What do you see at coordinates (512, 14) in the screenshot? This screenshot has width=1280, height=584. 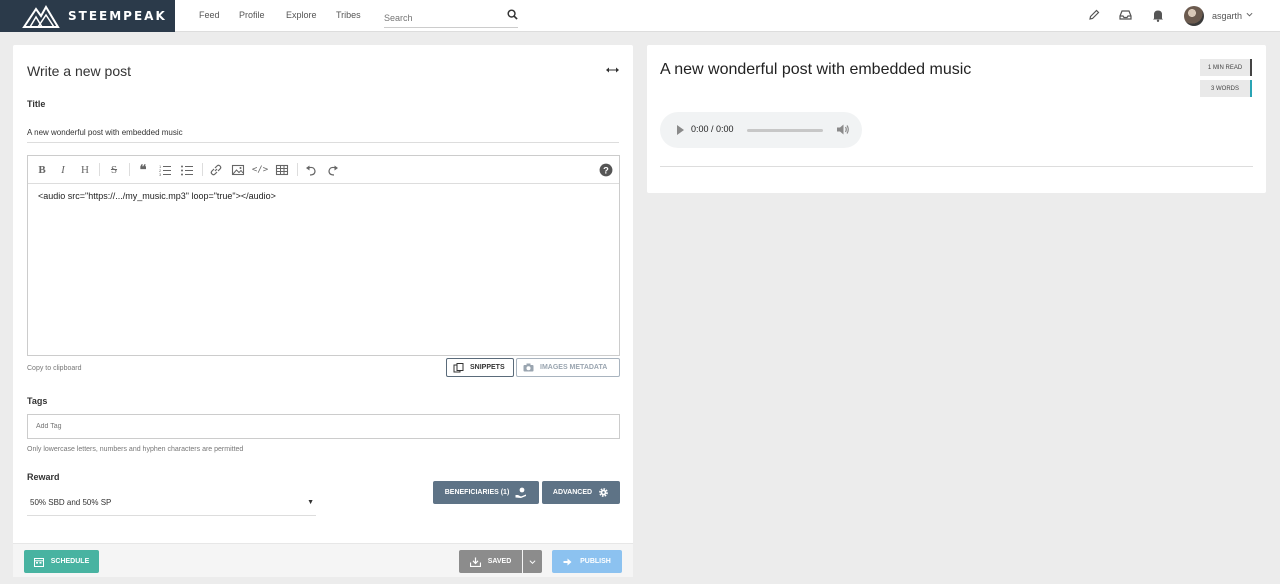 I see `search-icon` at bounding box center [512, 14].